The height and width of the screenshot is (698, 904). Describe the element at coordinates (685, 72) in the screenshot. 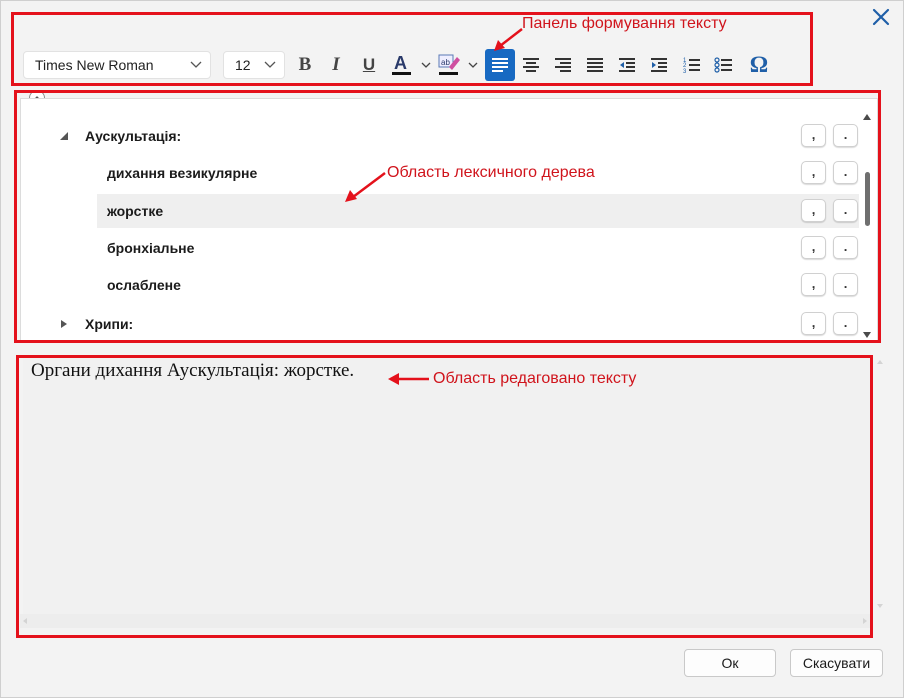

I see `svg-text: 3` at that location.